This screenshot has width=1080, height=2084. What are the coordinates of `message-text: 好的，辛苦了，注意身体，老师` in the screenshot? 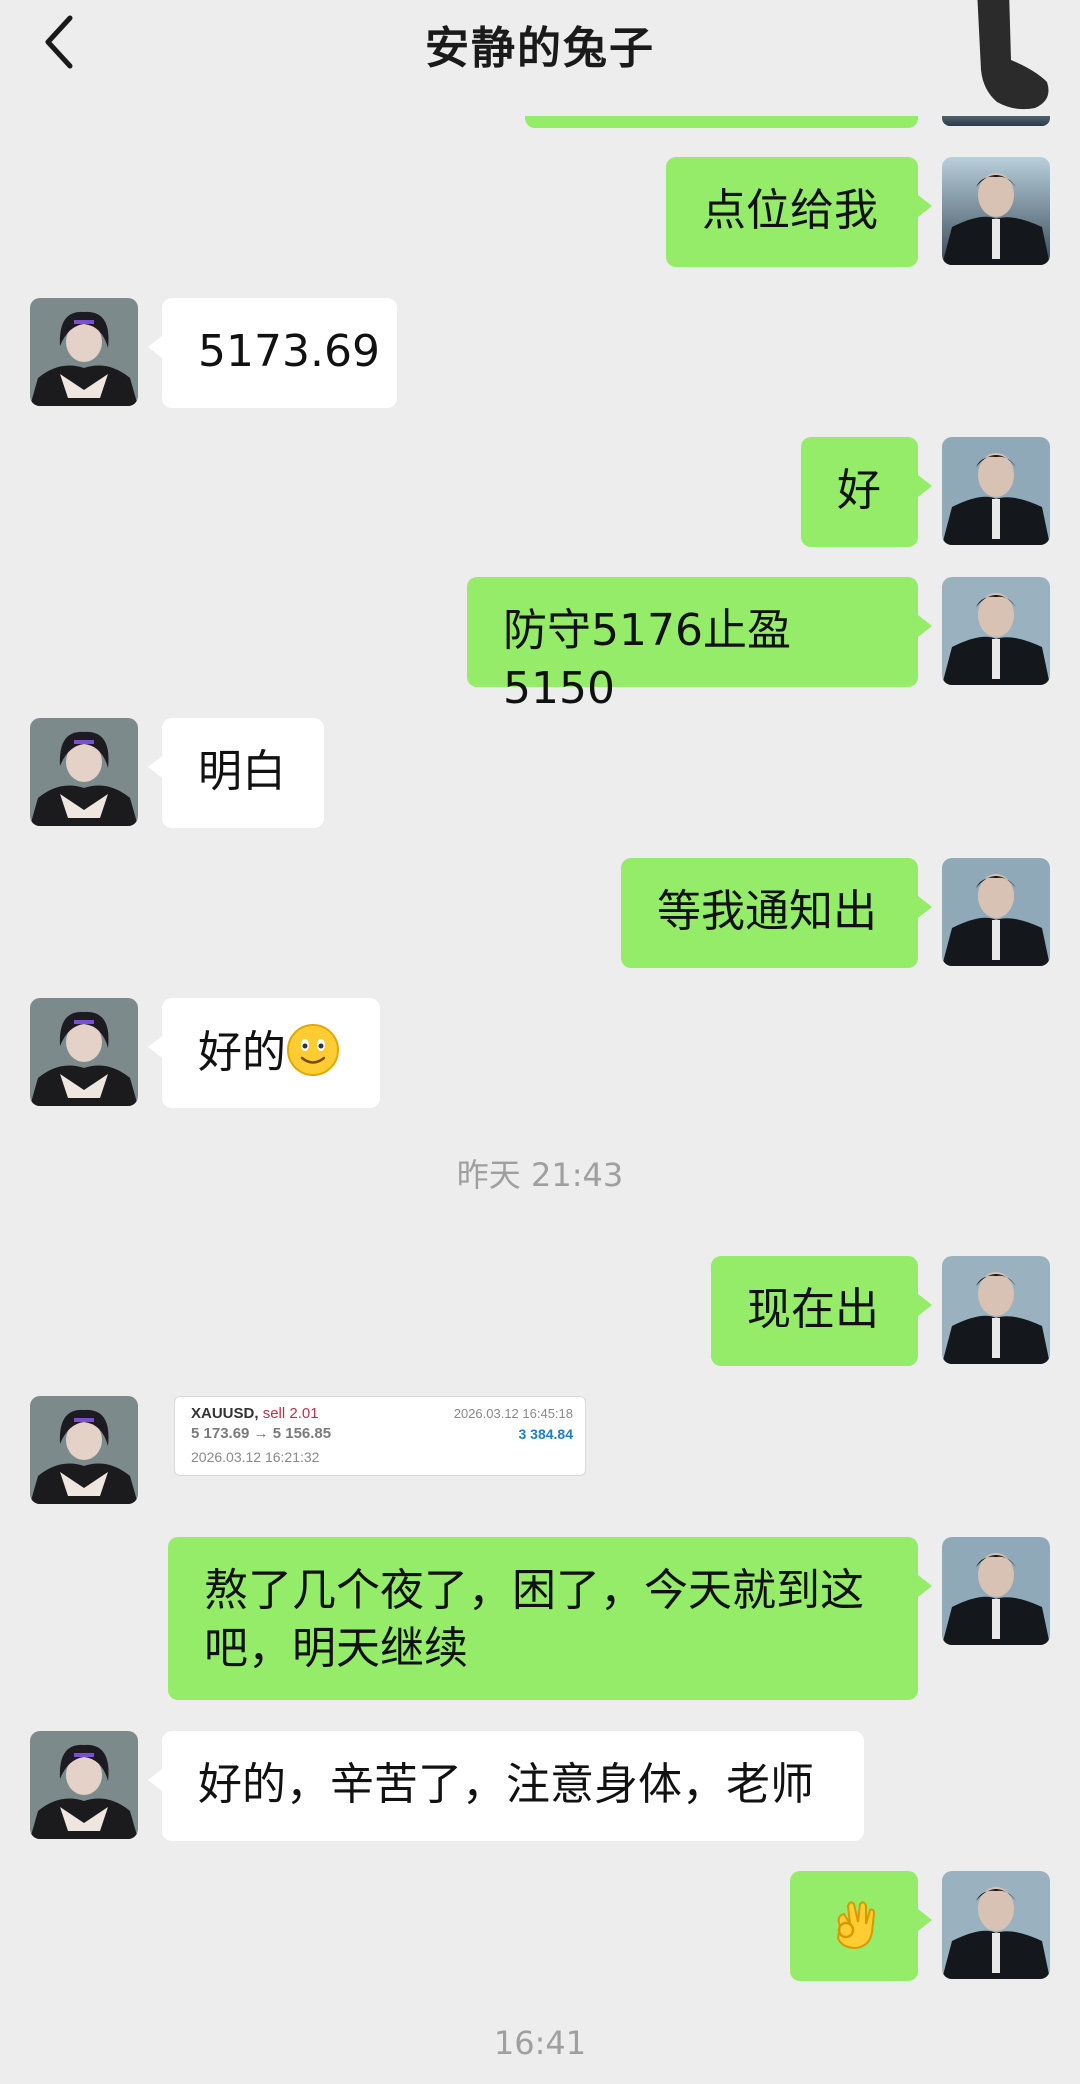 It's located at (506, 1784).